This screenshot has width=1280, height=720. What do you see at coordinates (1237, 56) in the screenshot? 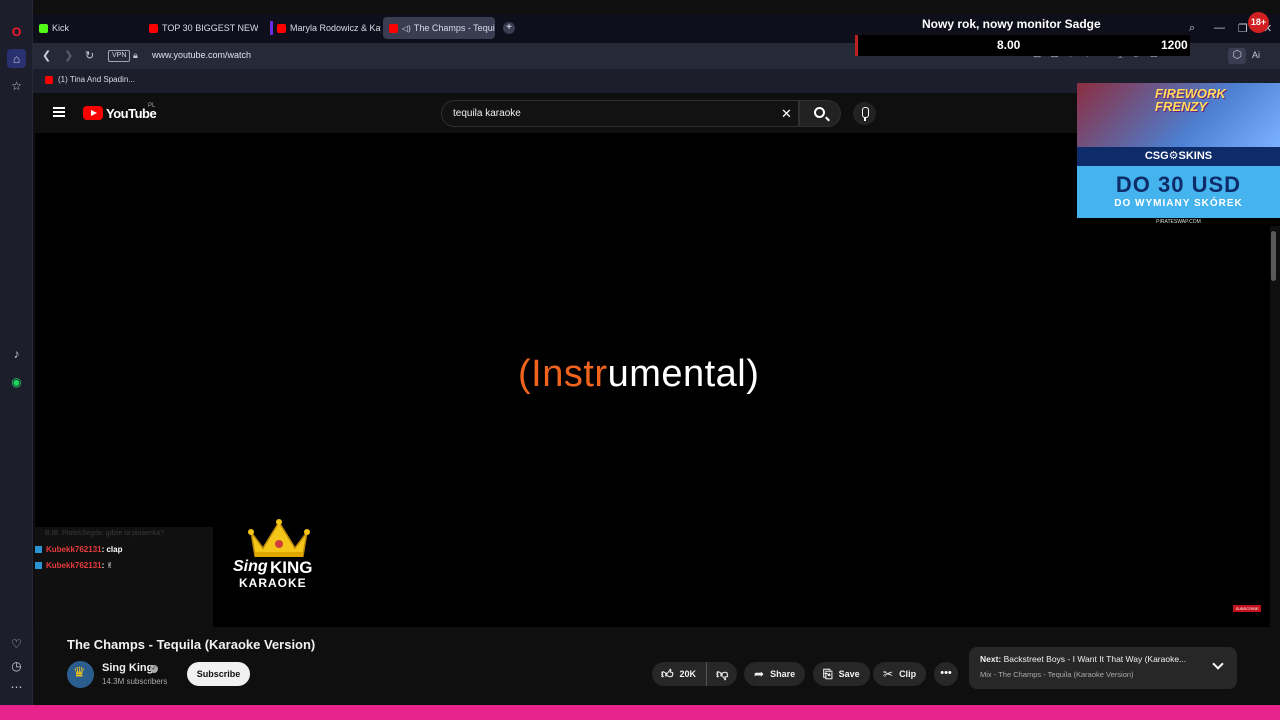
I see `cube-icon: ⬡` at bounding box center [1237, 56].